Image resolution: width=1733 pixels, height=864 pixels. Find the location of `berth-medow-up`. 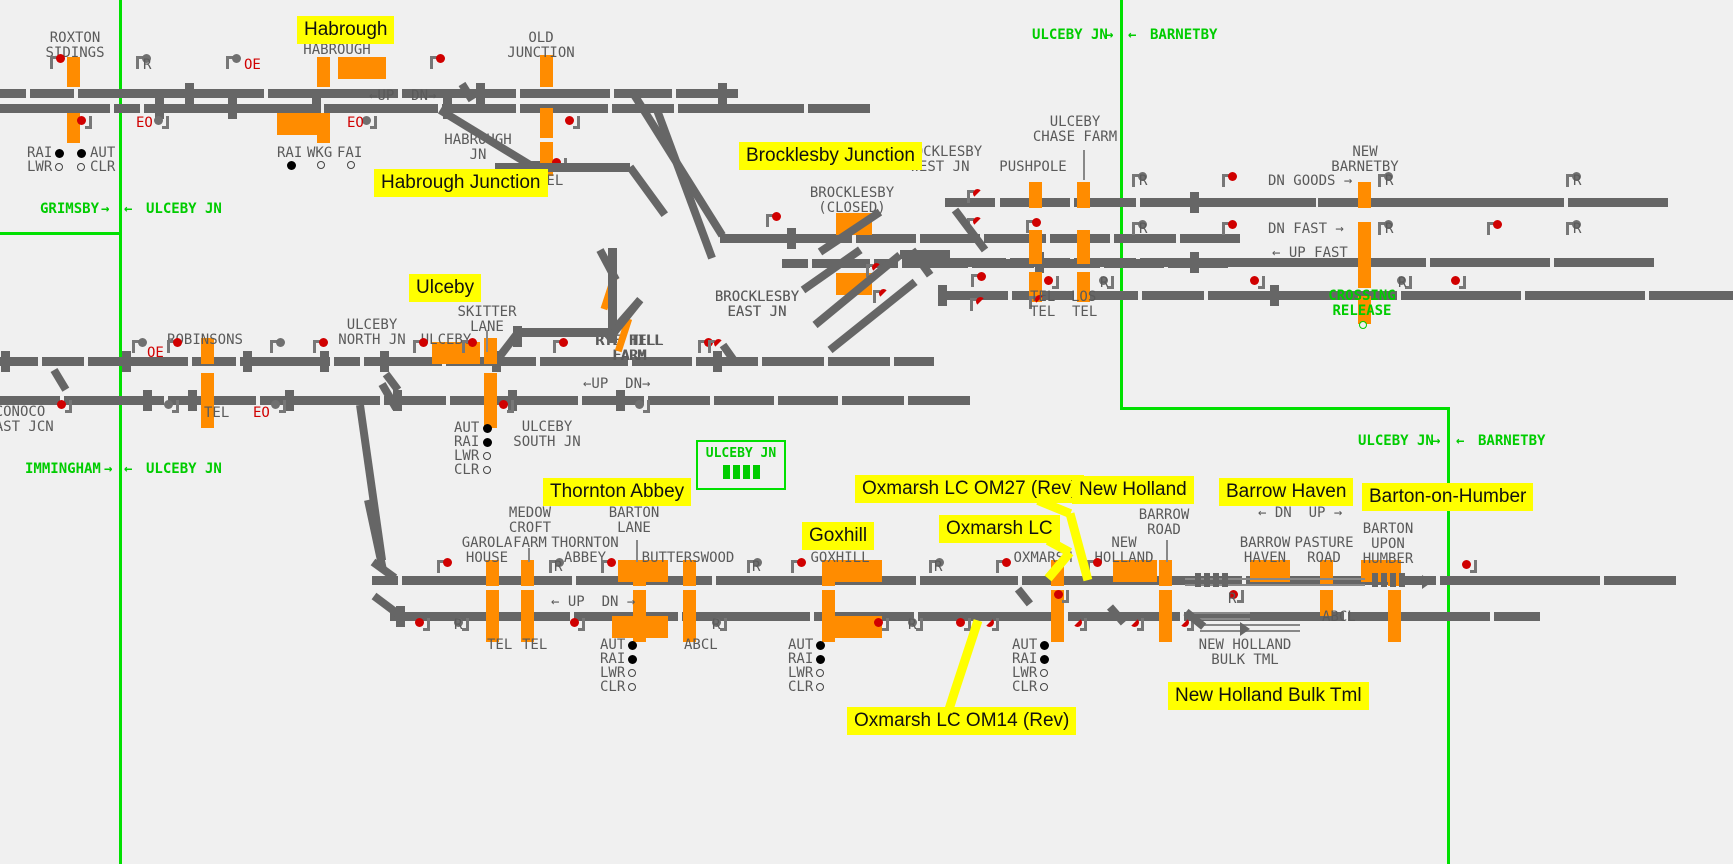

berth-medow-up is located at coordinates (527, 573).